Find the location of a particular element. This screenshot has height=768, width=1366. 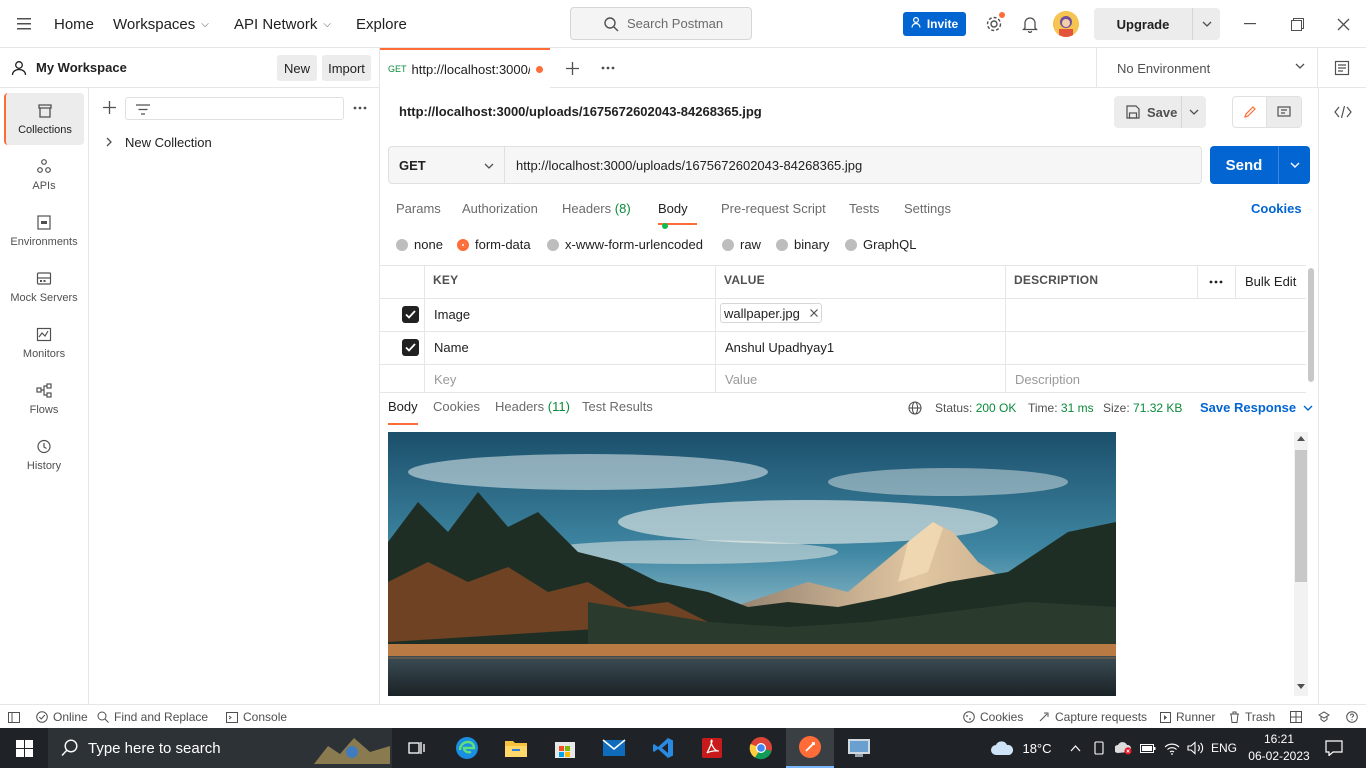

capture-requests-button: Capture requests is located at coordinates (1092, 717).